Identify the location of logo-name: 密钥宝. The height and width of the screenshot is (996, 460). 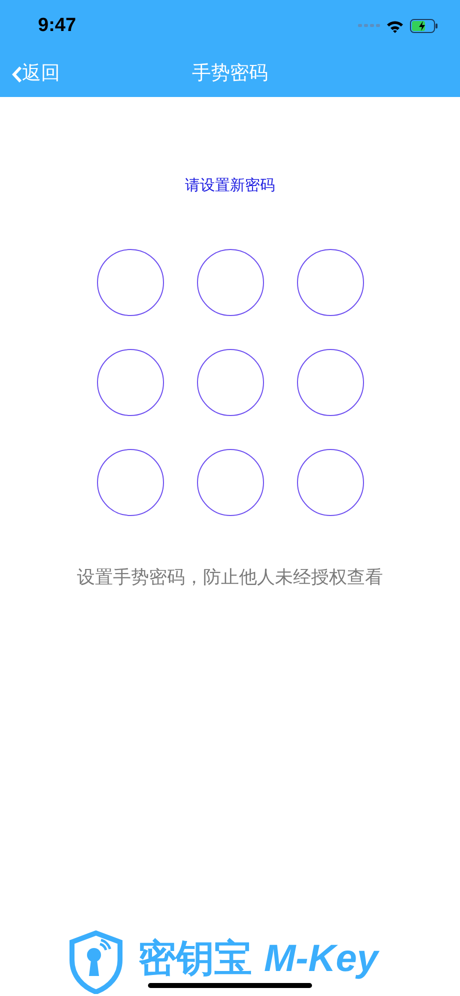
(195, 959).